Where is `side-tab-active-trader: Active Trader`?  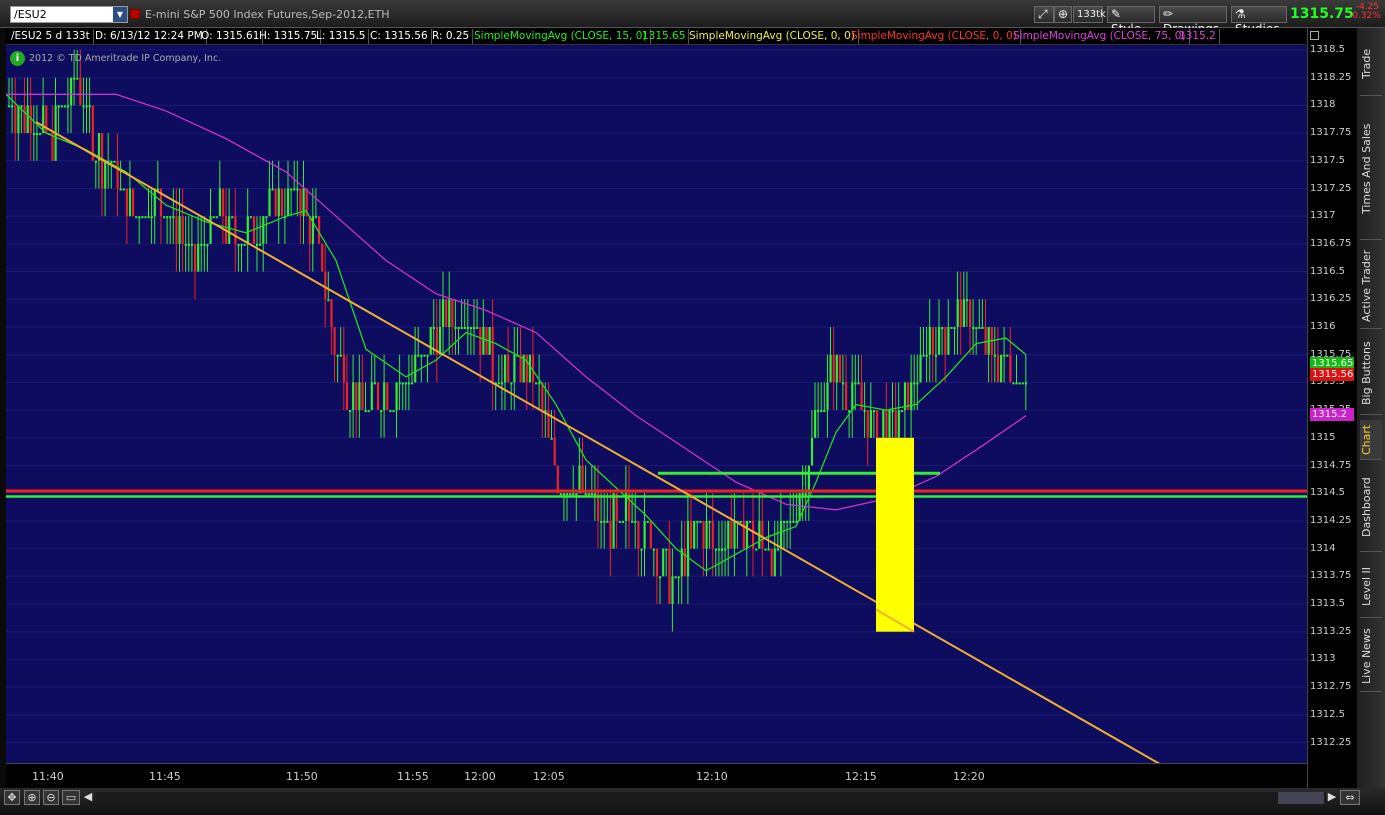
side-tab-active-trader: Active Trader is located at coordinates (1371, 286).